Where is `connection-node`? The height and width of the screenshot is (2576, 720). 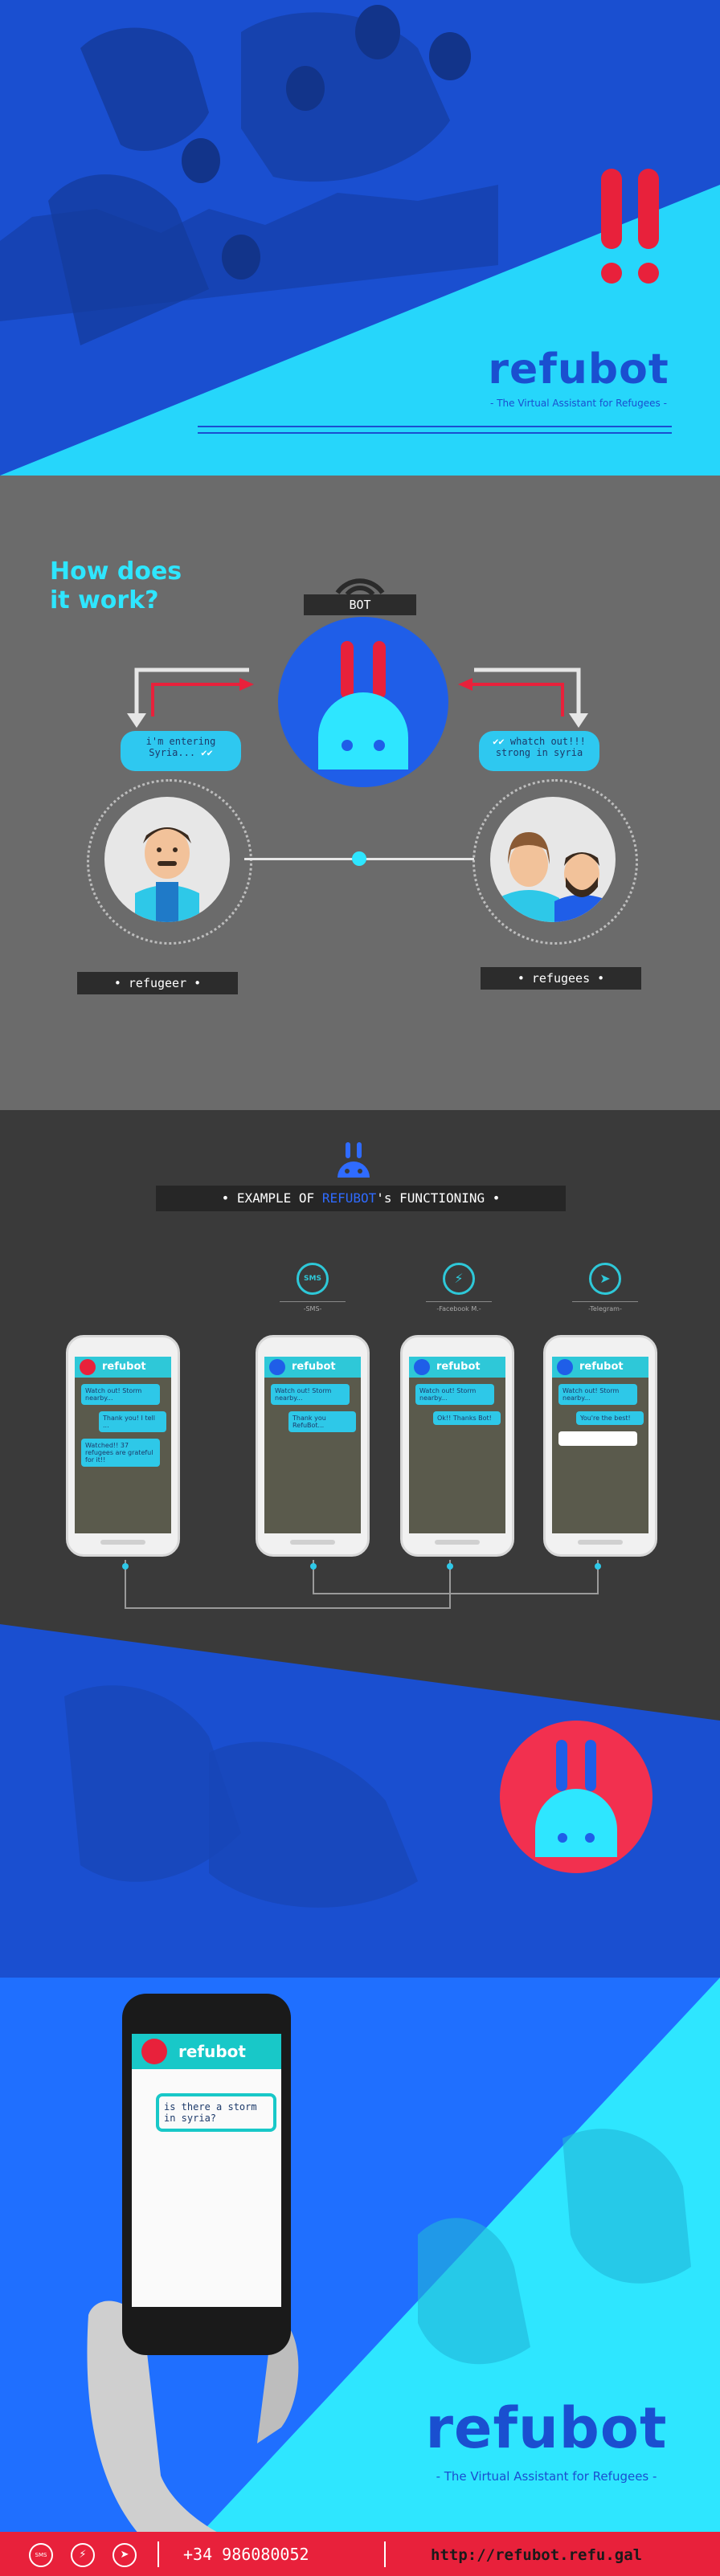
connection-node is located at coordinates (359, 858).